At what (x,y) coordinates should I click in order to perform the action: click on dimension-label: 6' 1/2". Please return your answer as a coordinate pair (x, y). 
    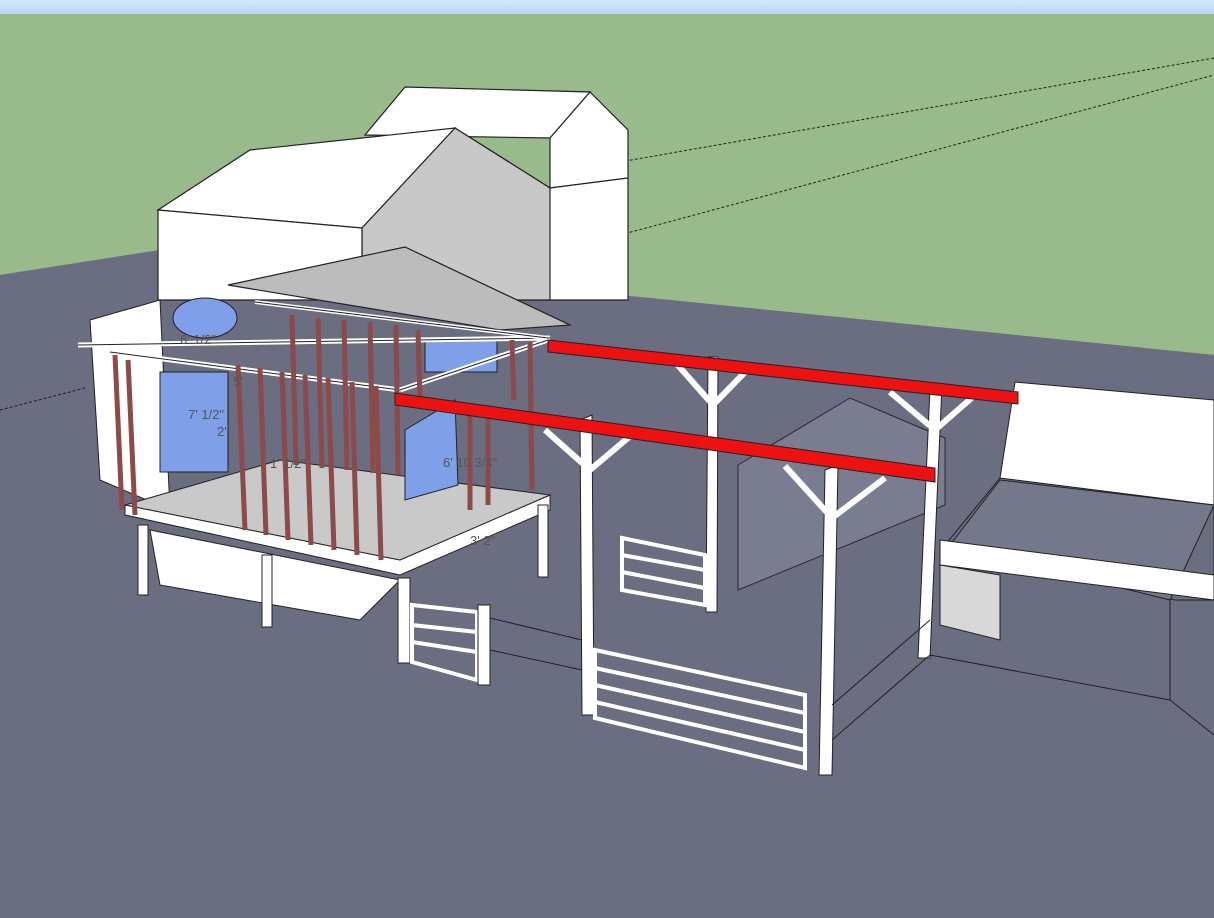
    Looking at the image, I should click on (198, 339).